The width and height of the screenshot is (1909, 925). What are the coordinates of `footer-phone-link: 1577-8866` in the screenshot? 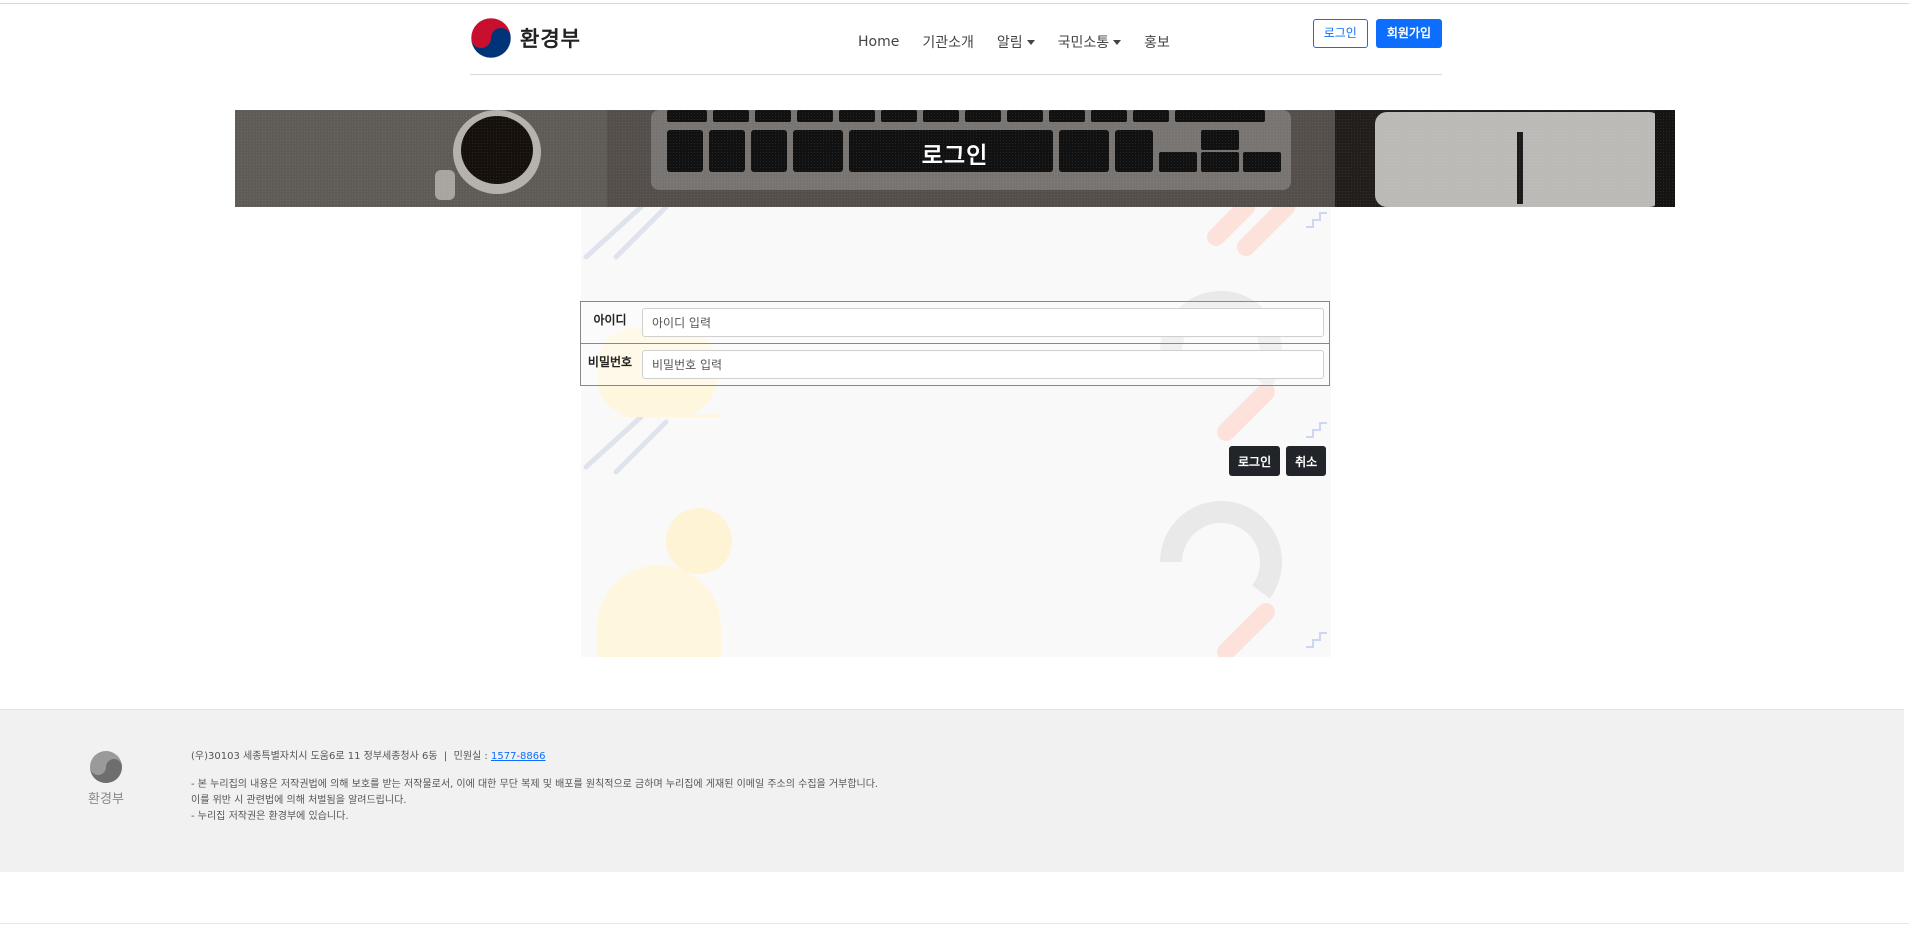 It's located at (518, 756).